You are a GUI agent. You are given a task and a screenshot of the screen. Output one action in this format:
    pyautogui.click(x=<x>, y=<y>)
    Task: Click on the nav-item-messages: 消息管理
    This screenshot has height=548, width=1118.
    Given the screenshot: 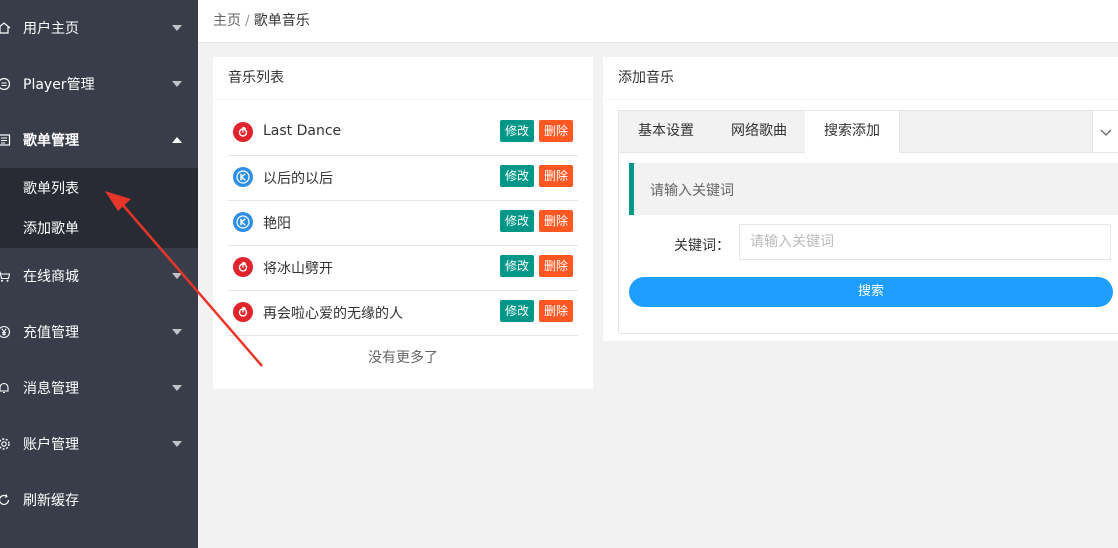 What is the action you would take?
    pyautogui.click(x=99, y=388)
    